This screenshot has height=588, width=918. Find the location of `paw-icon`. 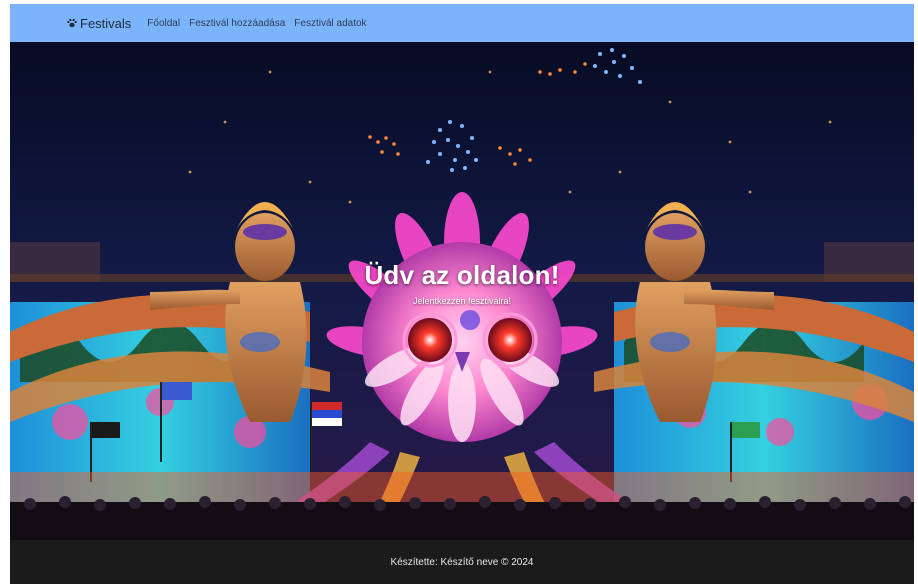

paw-icon is located at coordinates (72, 23).